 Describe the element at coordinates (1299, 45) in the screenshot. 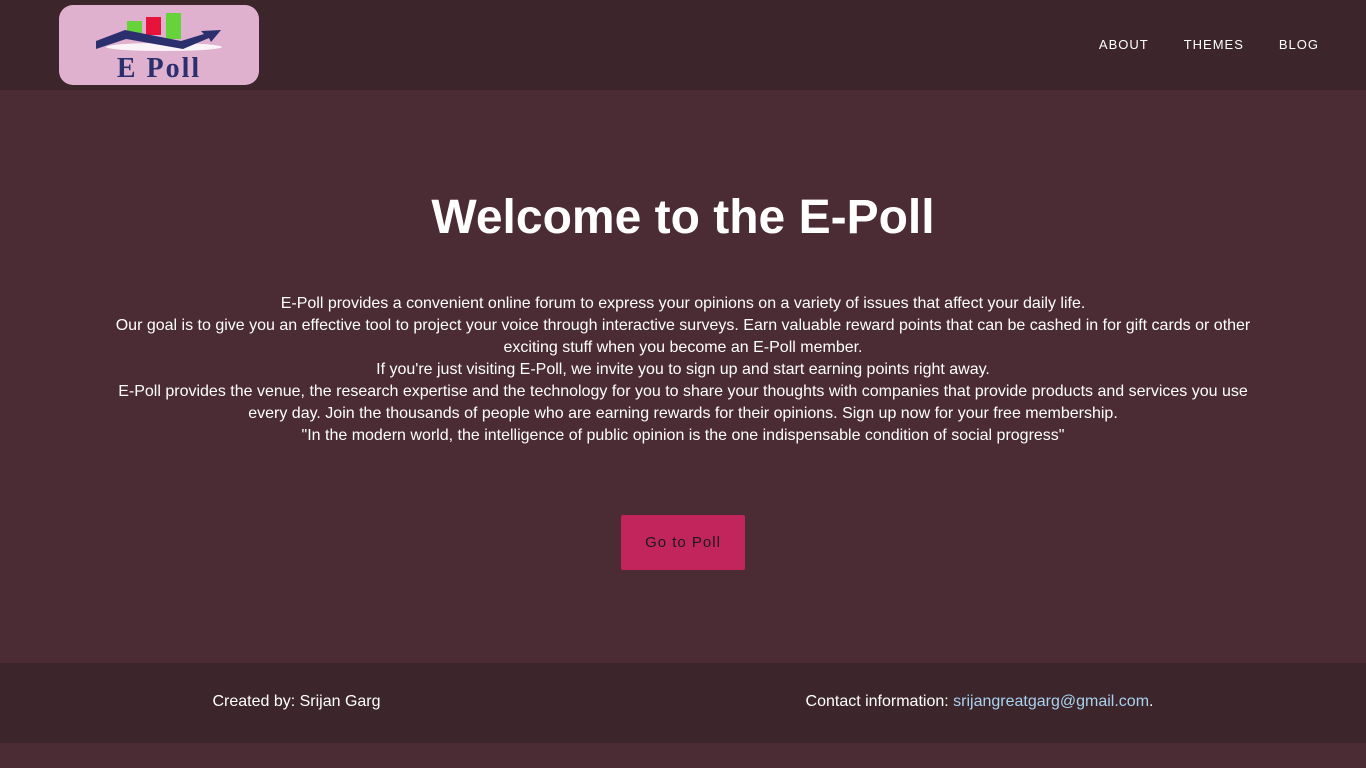

I see `nav-blog: BLOG` at that location.